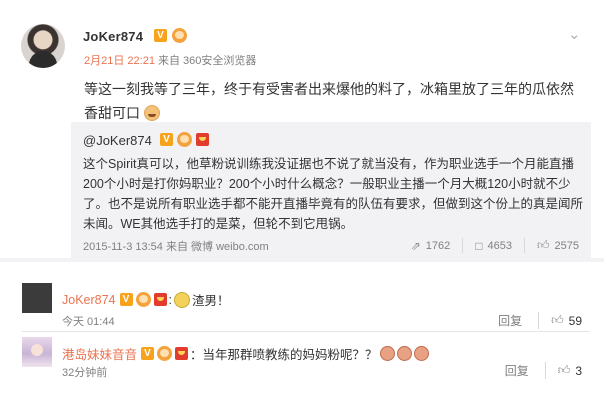  I want to click on repost-count-button: ⇗ 1762, so click(425, 245).